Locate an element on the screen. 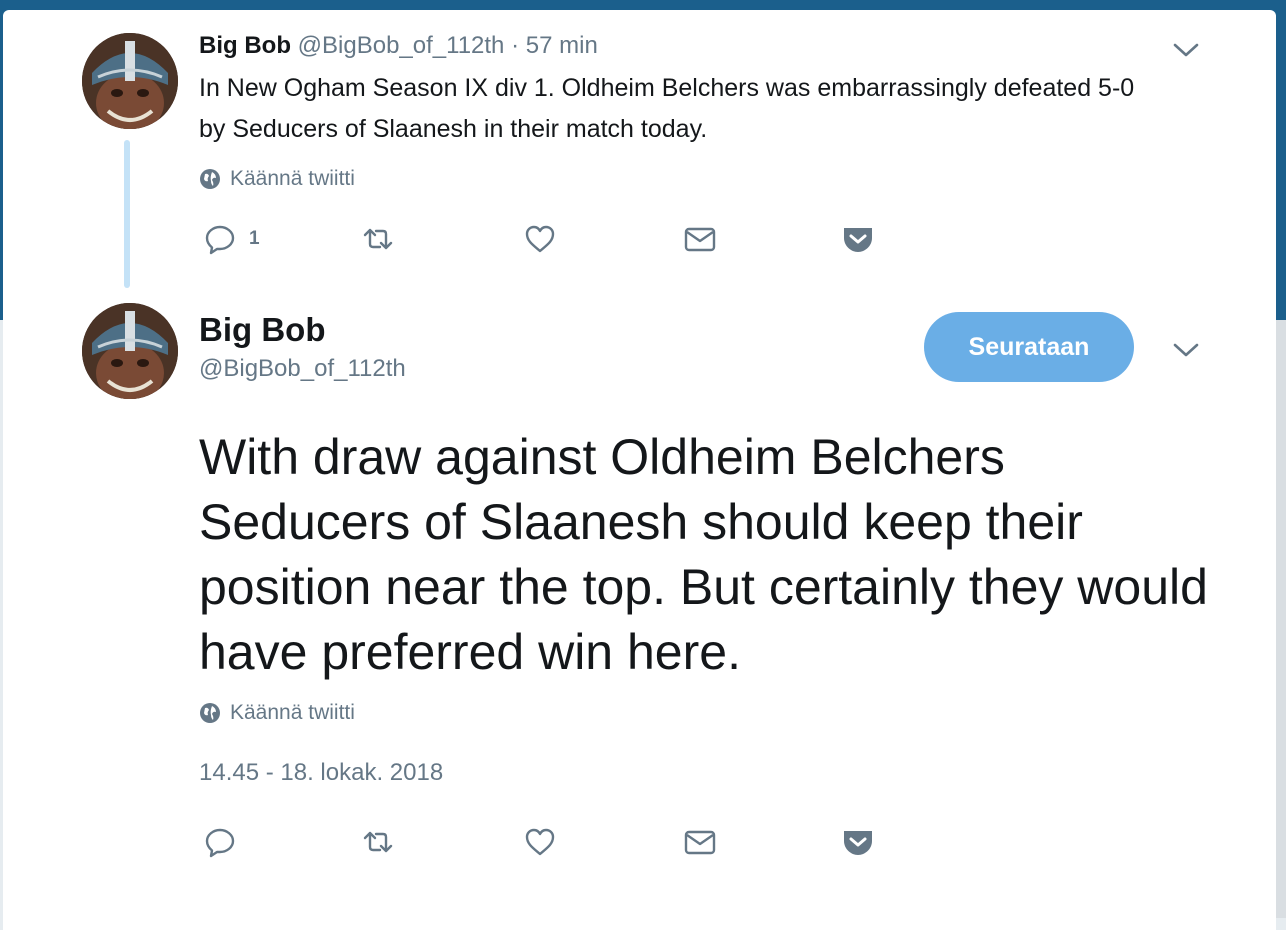 The width and height of the screenshot is (1286, 930). thread-line is located at coordinates (127, 214).